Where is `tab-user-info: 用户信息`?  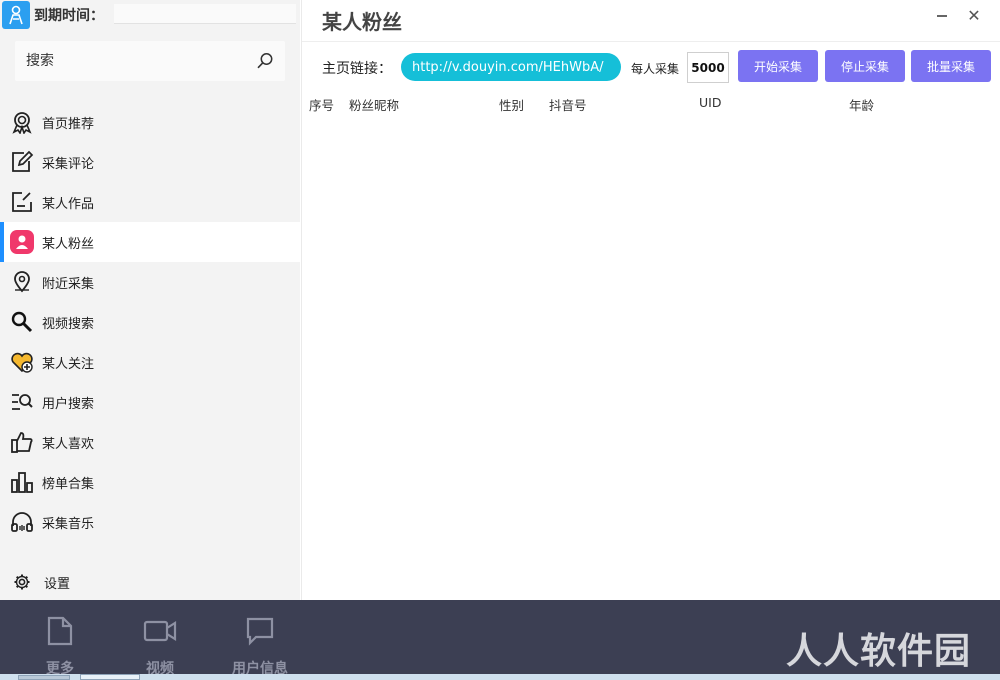
tab-user-info: 用户信息 is located at coordinates (260, 645).